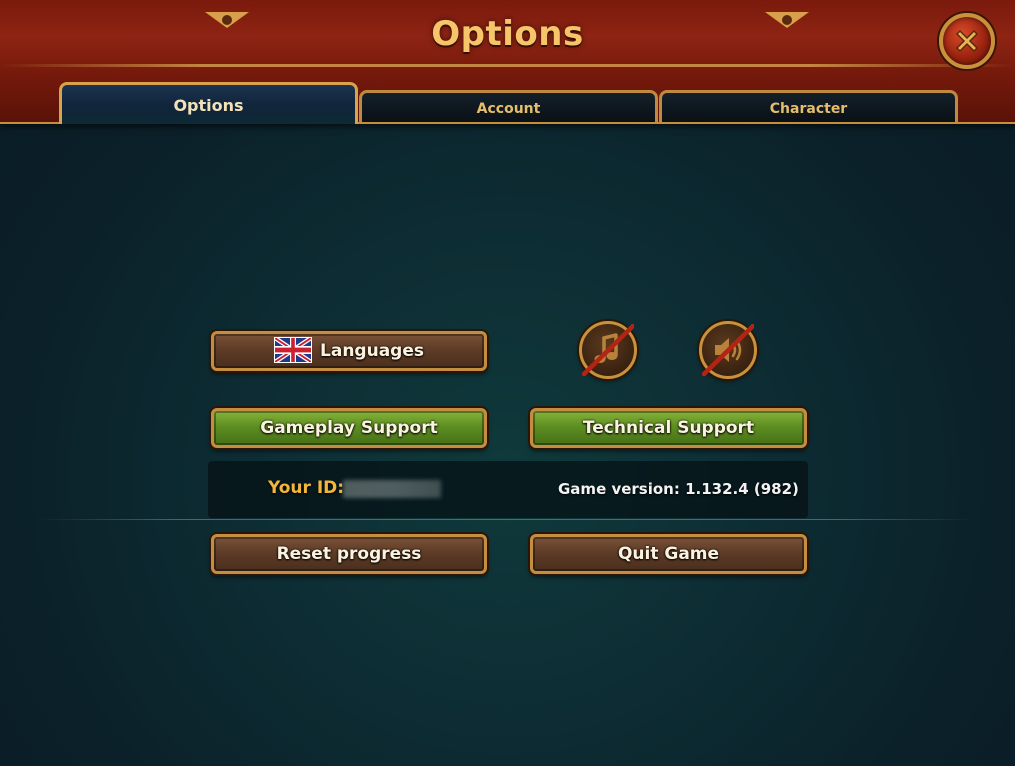 Image resolution: width=1015 pixels, height=766 pixels. I want to click on sound-toggle, so click(728, 350).